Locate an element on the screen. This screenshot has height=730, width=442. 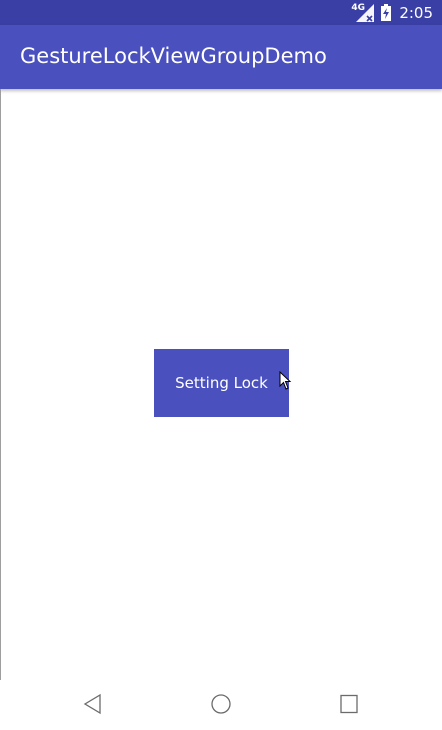
status-icons: 4G 2:05 is located at coordinates (392, 12).